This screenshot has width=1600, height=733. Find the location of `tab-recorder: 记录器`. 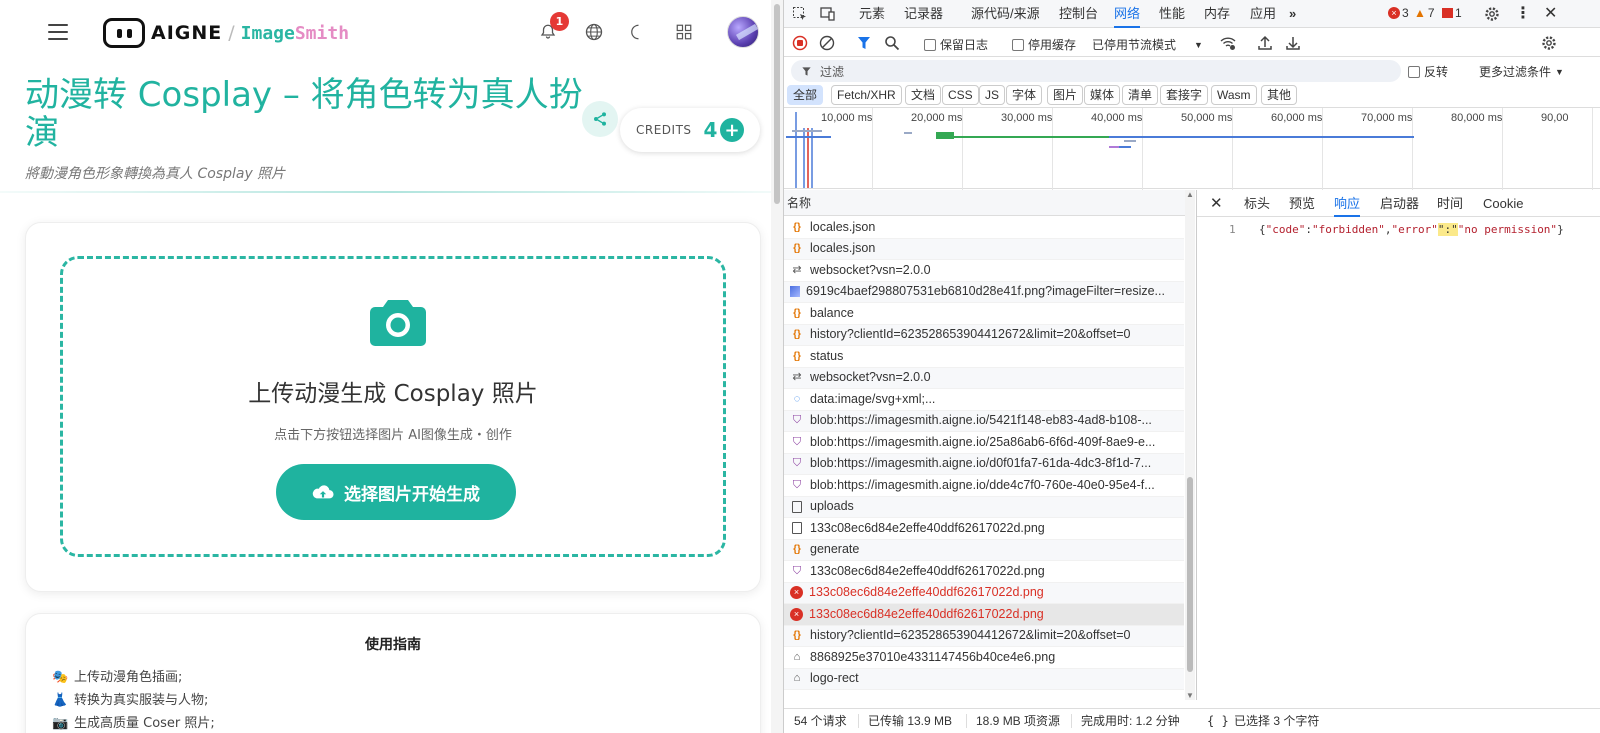

tab-recorder: 记录器 is located at coordinates (923, 14).